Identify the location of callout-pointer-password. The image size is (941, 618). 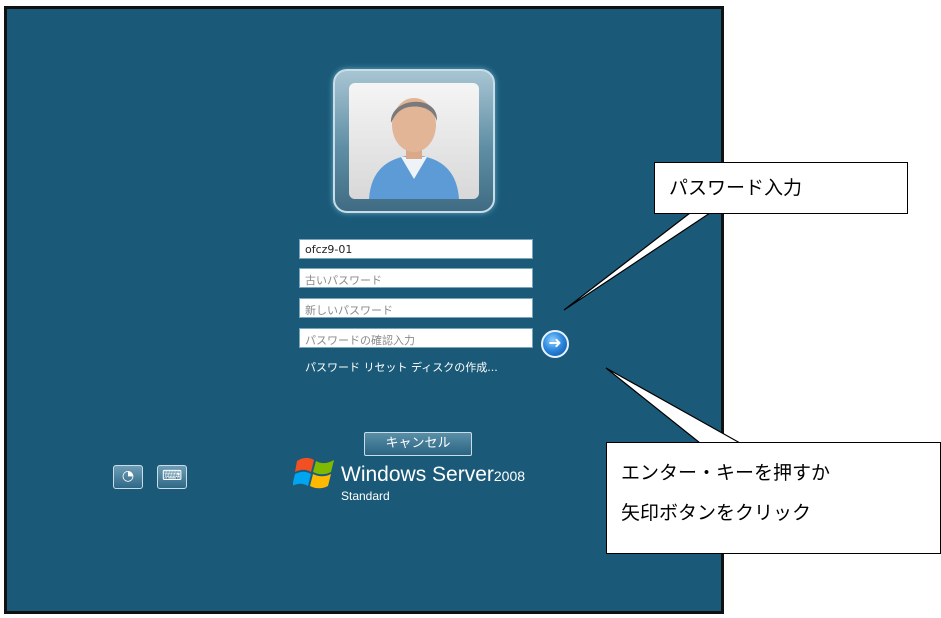
(637, 261).